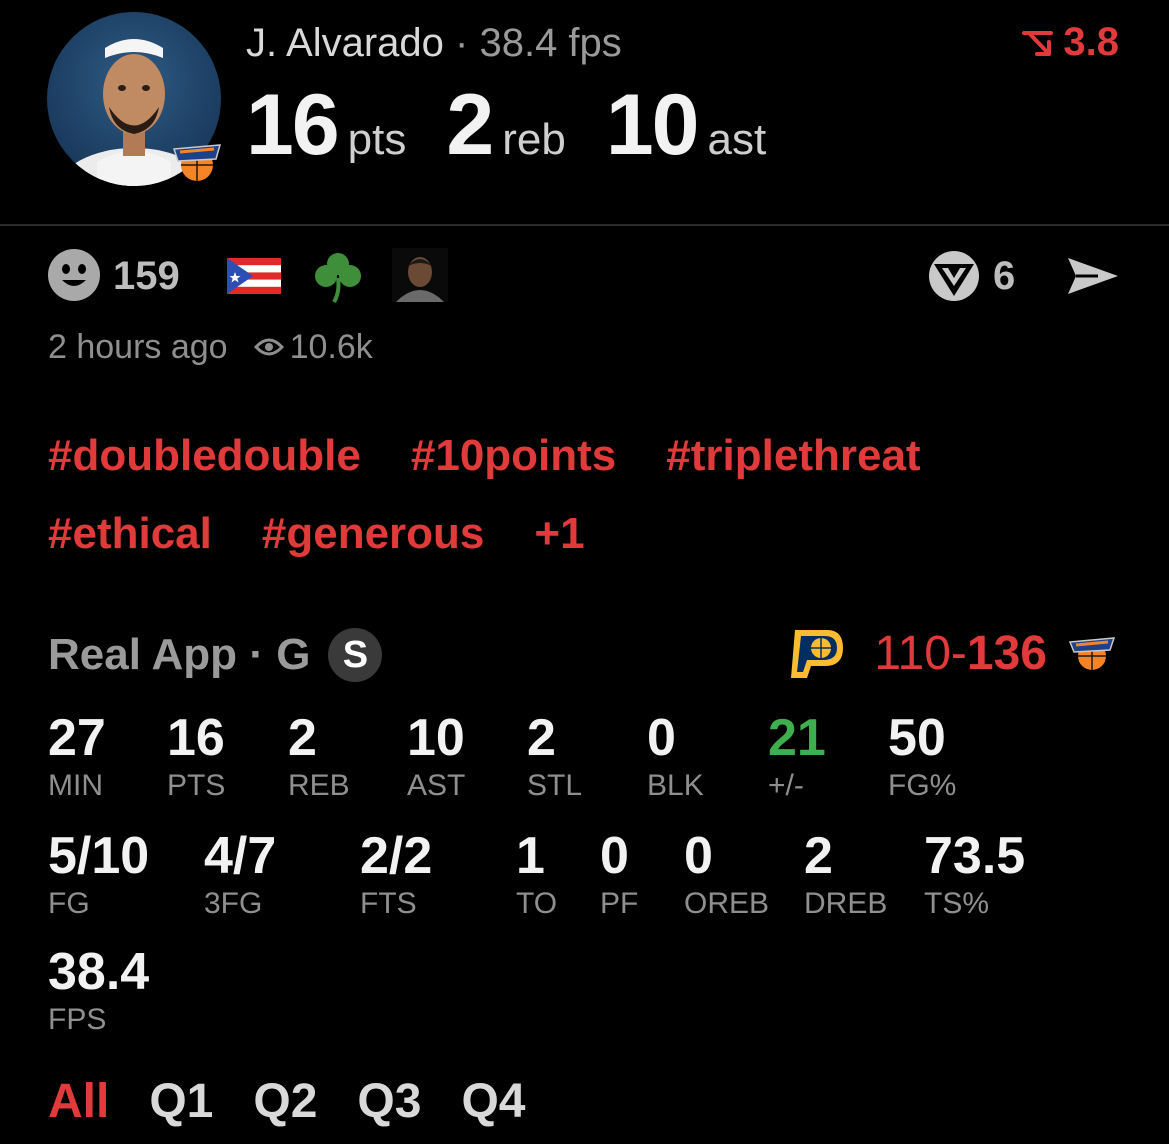 This screenshot has height=1144, width=1169. I want to click on stat-pf-label: PF, so click(619, 903).